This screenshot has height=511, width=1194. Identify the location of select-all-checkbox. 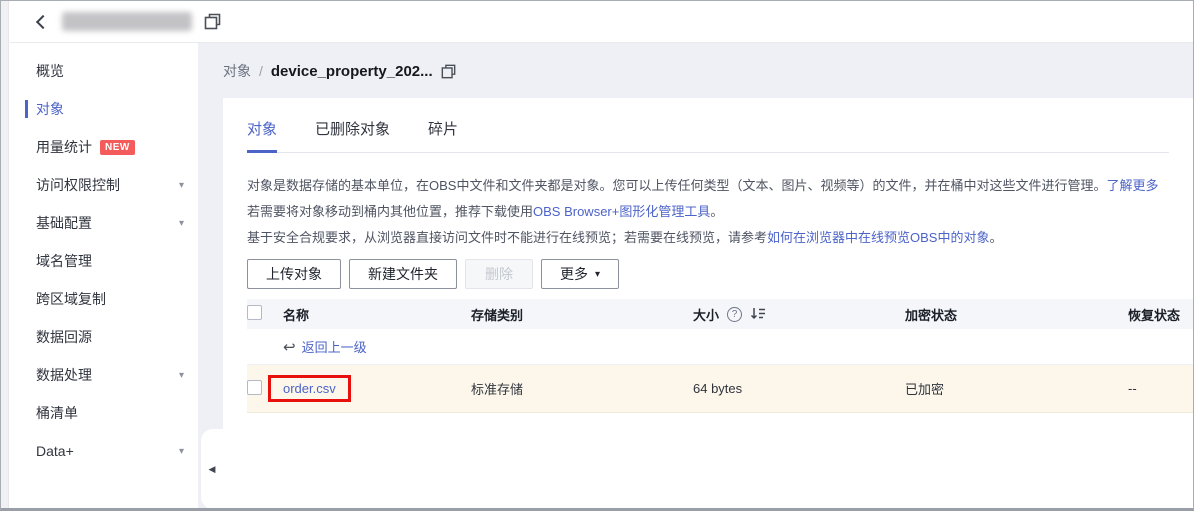
(254, 312).